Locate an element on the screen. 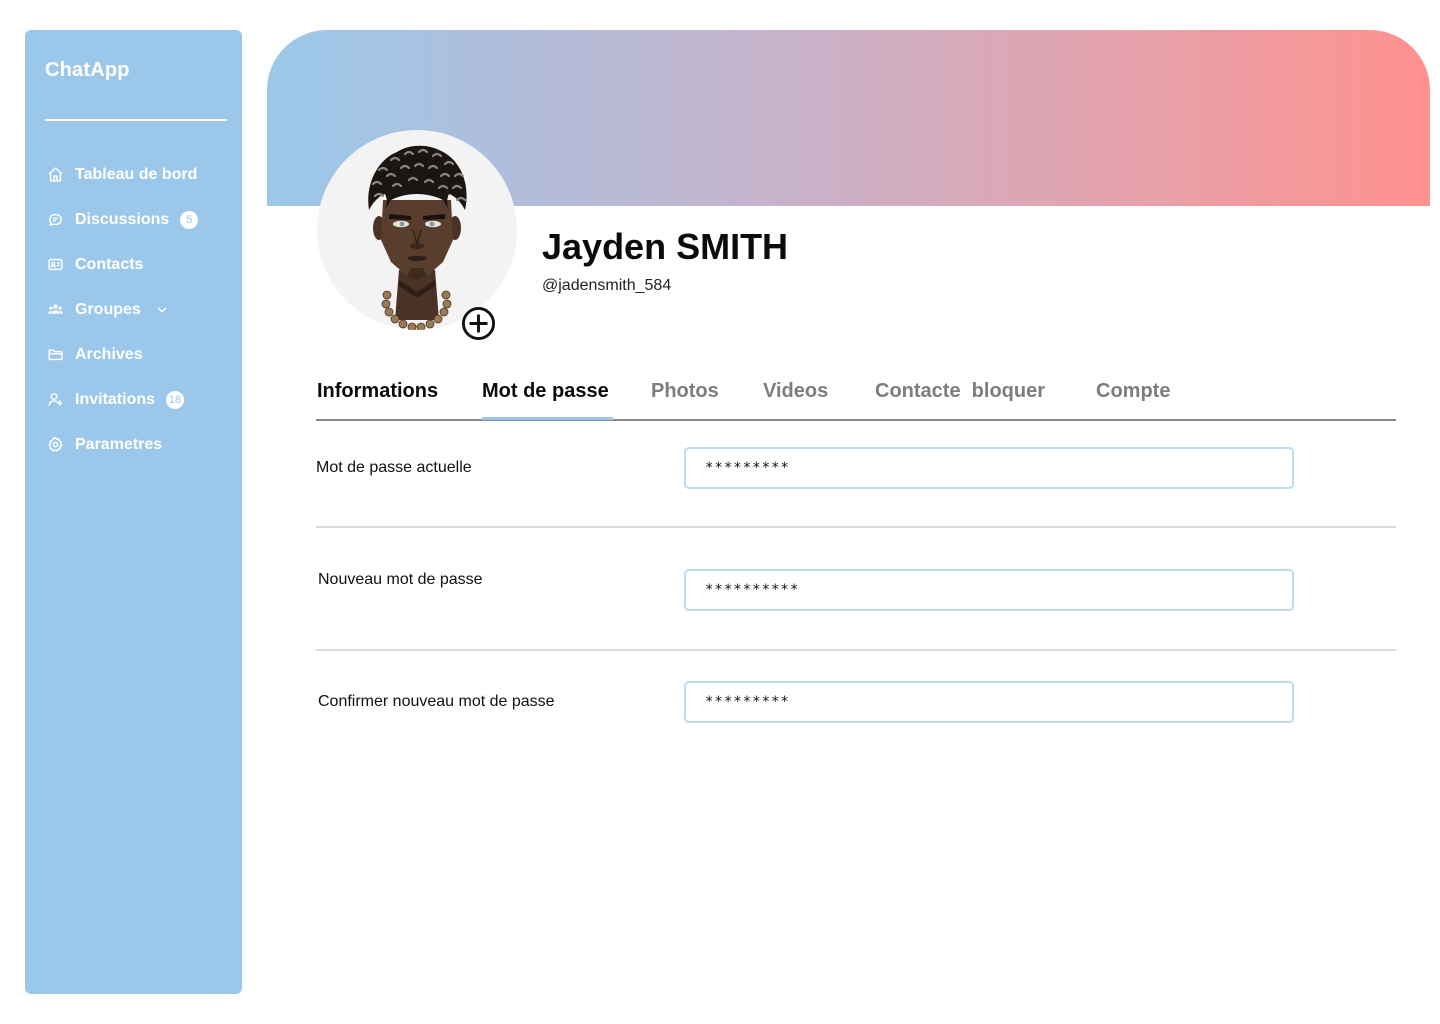  confirm-password-label: Confirmer nouveau mot de passe is located at coordinates (436, 701).